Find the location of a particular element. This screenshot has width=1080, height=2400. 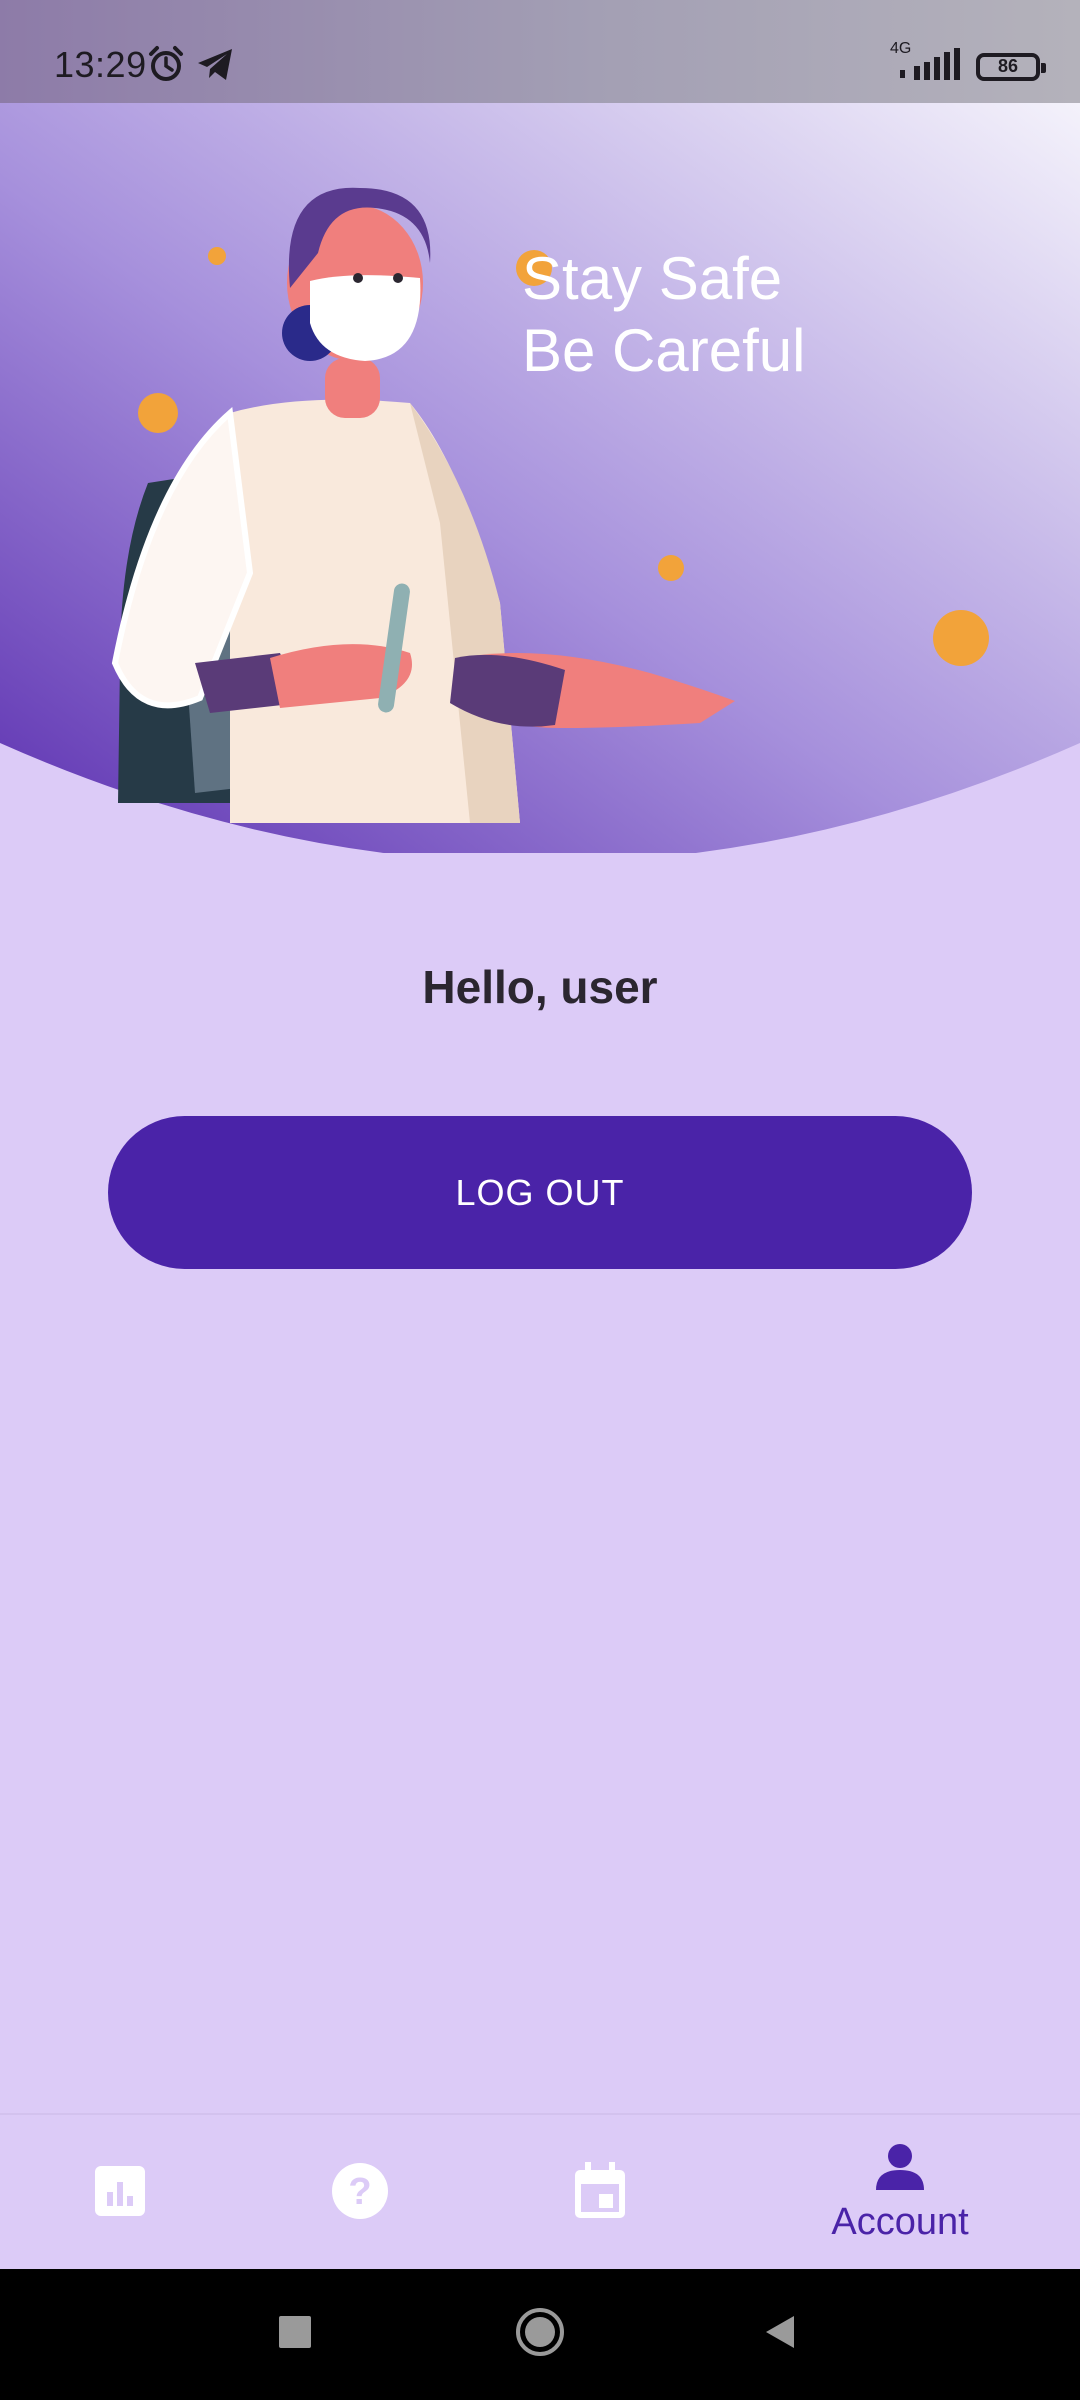

help-icon: ? is located at coordinates (360, 2193).